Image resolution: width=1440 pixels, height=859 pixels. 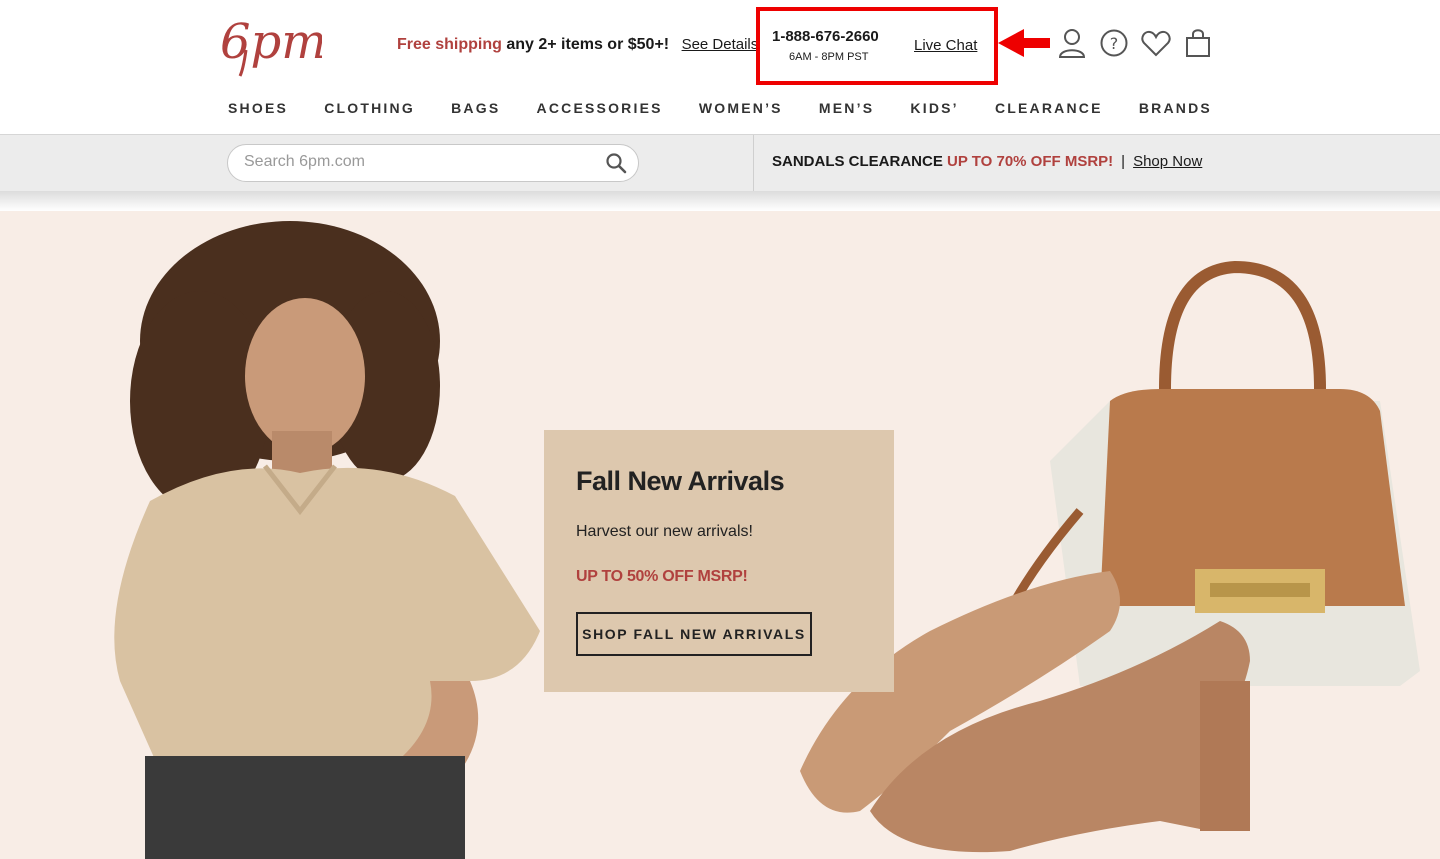 I want to click on nav-womens: WOMEN’S, so click(x=741, y=110).